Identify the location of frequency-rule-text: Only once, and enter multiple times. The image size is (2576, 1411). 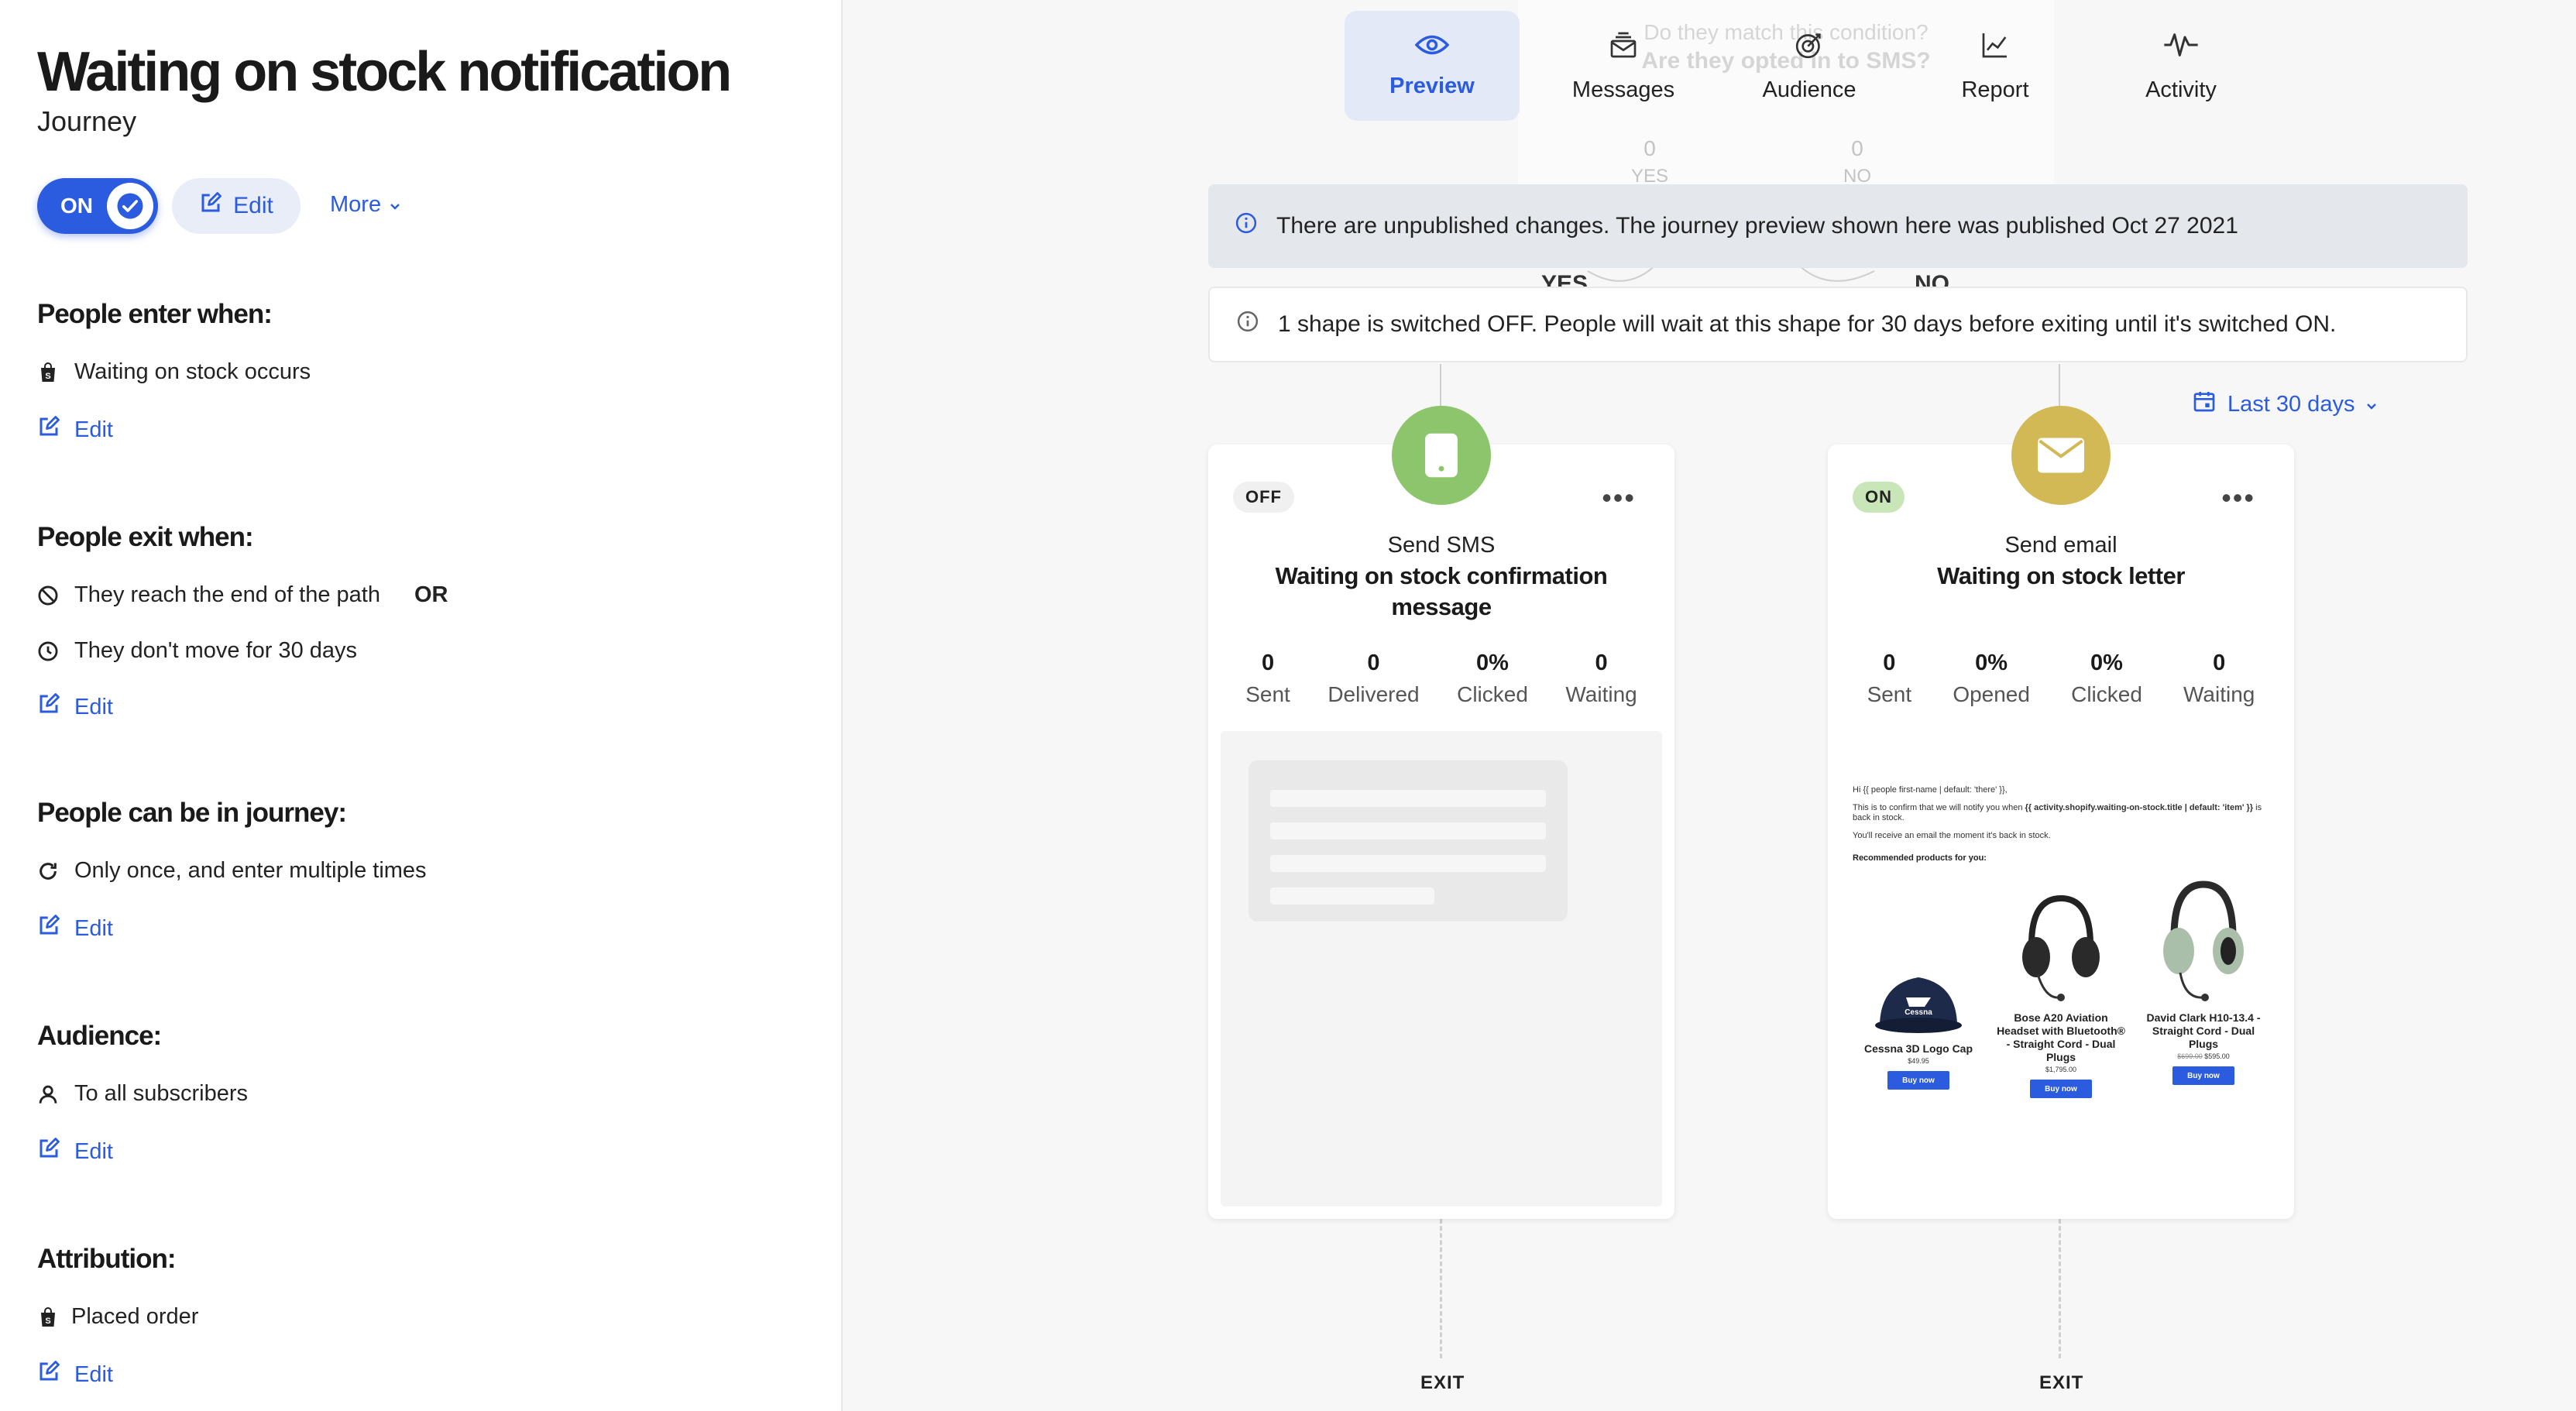
(250, 870).